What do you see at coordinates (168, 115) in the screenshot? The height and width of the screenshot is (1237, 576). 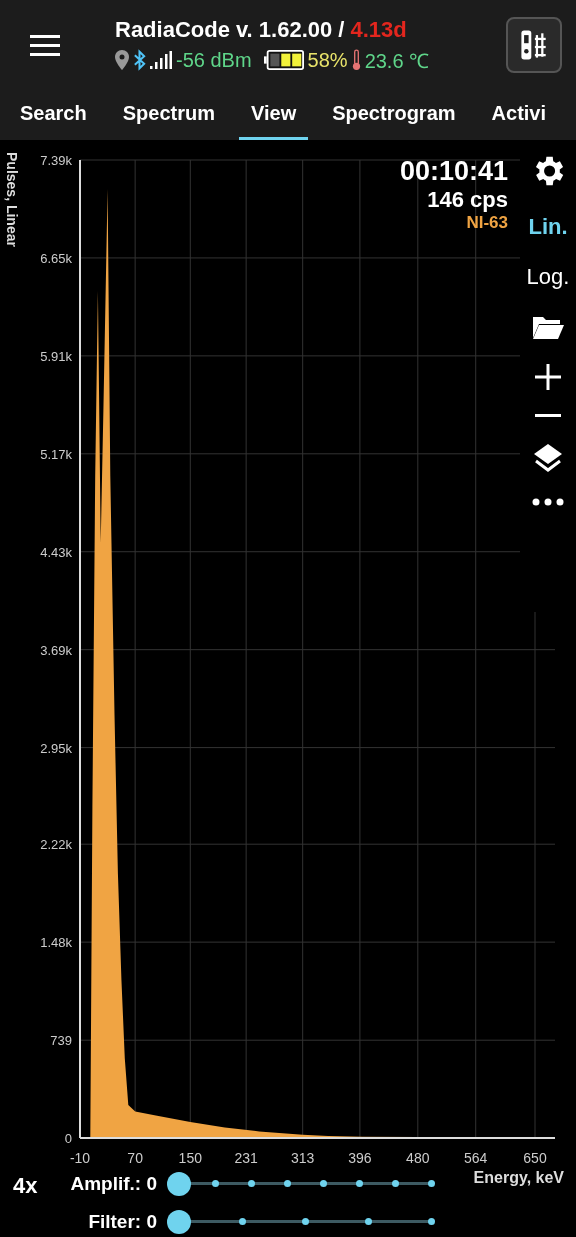 I see `tab: Spectrum` at bounding box center [168, 115].